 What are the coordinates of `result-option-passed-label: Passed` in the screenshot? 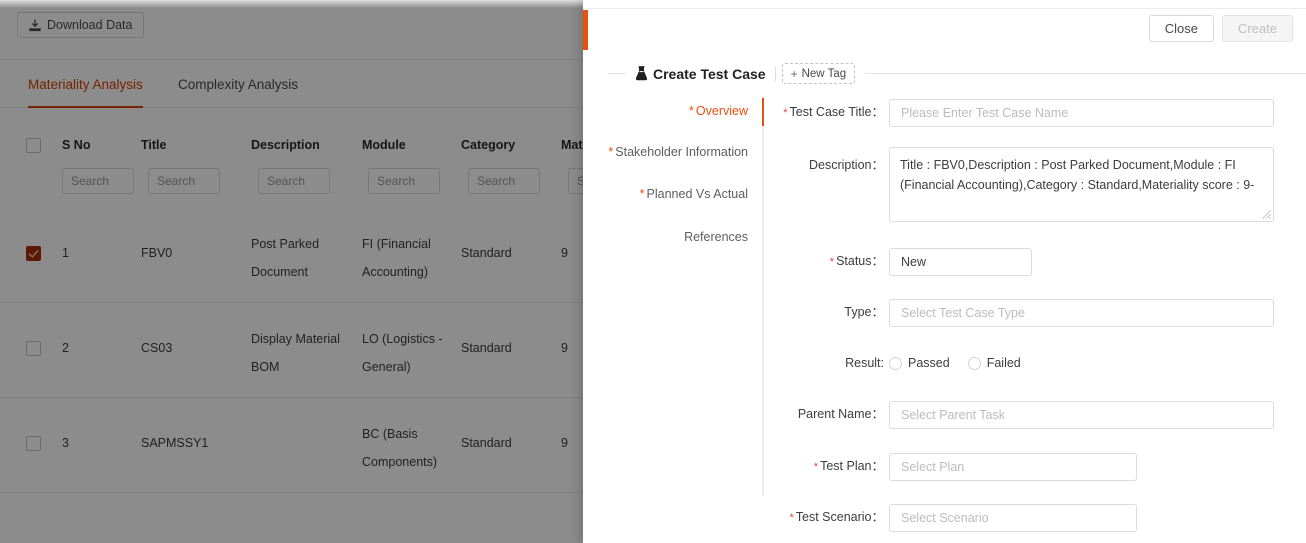 It's located at (929, 363).